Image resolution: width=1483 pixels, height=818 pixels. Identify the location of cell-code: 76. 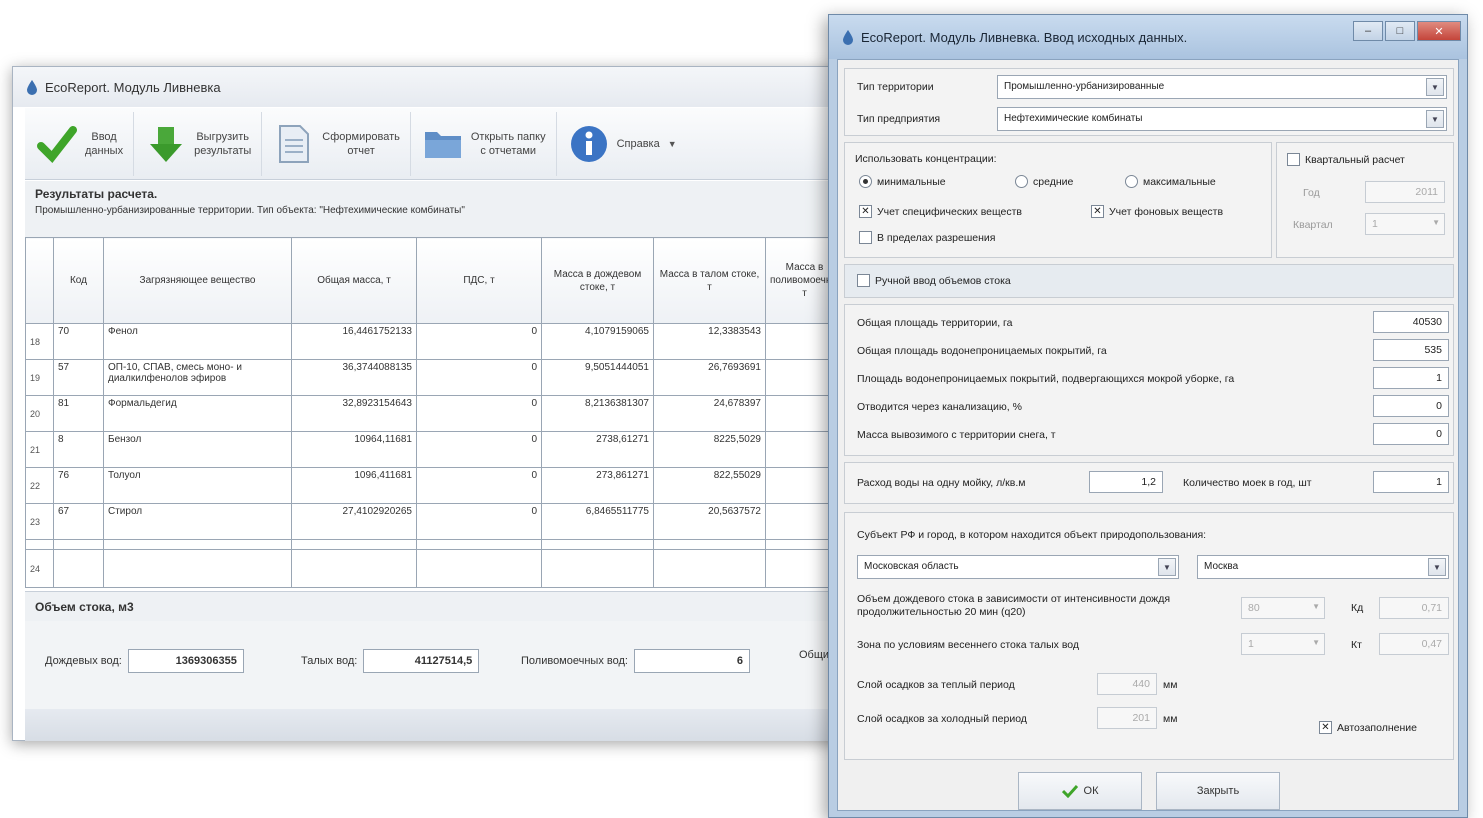
(78, 485).